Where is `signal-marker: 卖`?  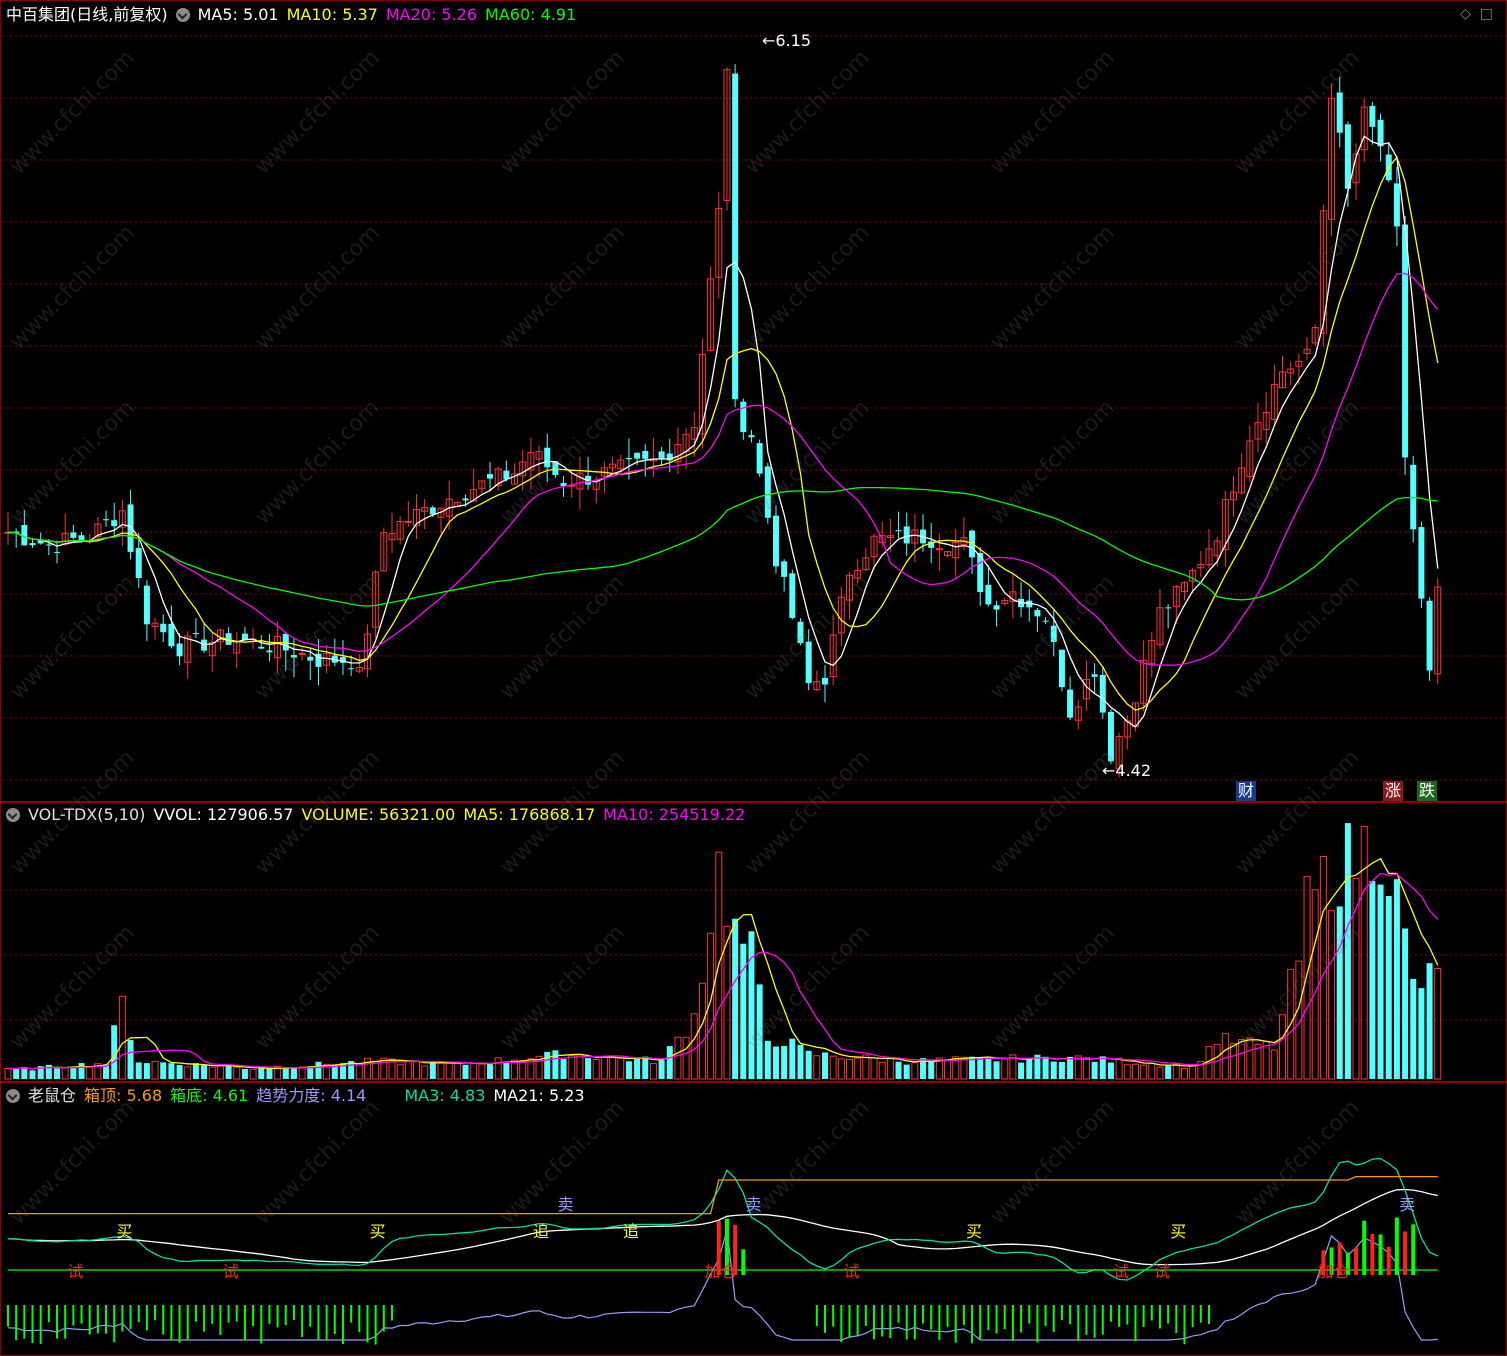 signal-marker: 卖 is located at coordinates (1407, 1204).